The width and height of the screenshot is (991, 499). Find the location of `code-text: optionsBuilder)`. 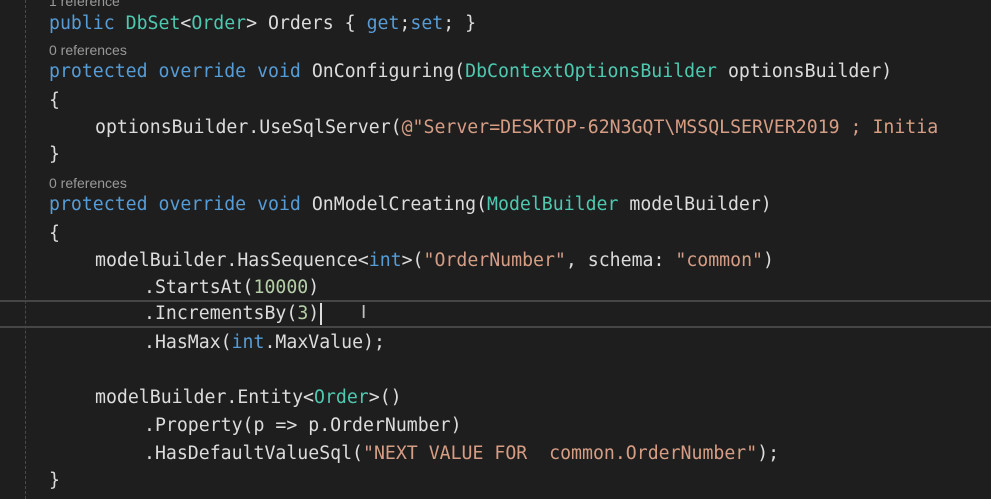

code-text: optionsBuilder) is located at coordinates (805, 71).